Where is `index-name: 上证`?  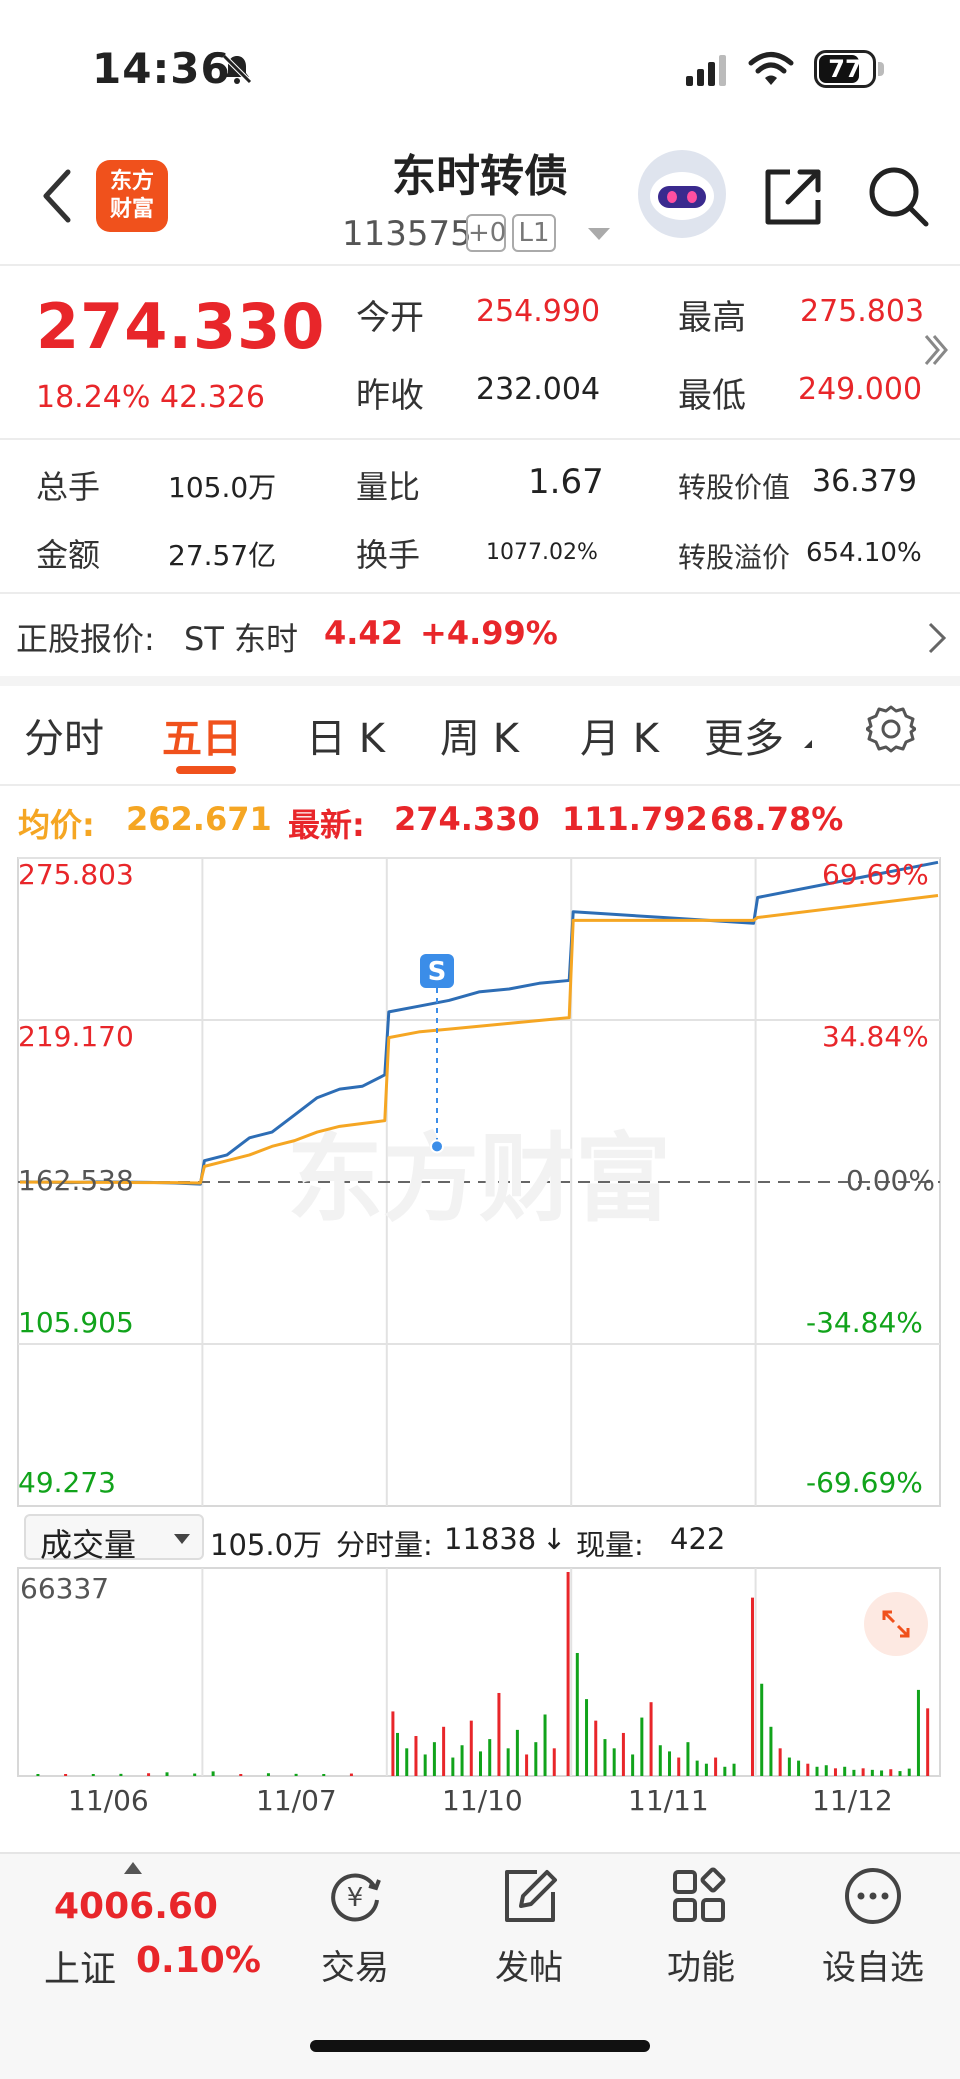
index-name: 上证 is located at coordinates (80, 1966).